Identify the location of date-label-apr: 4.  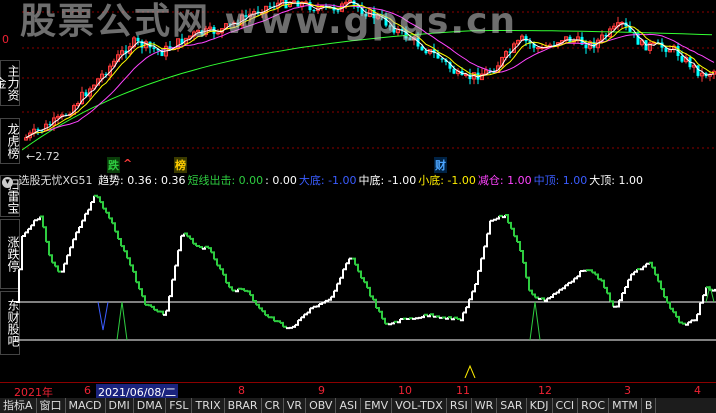
(697, 390).